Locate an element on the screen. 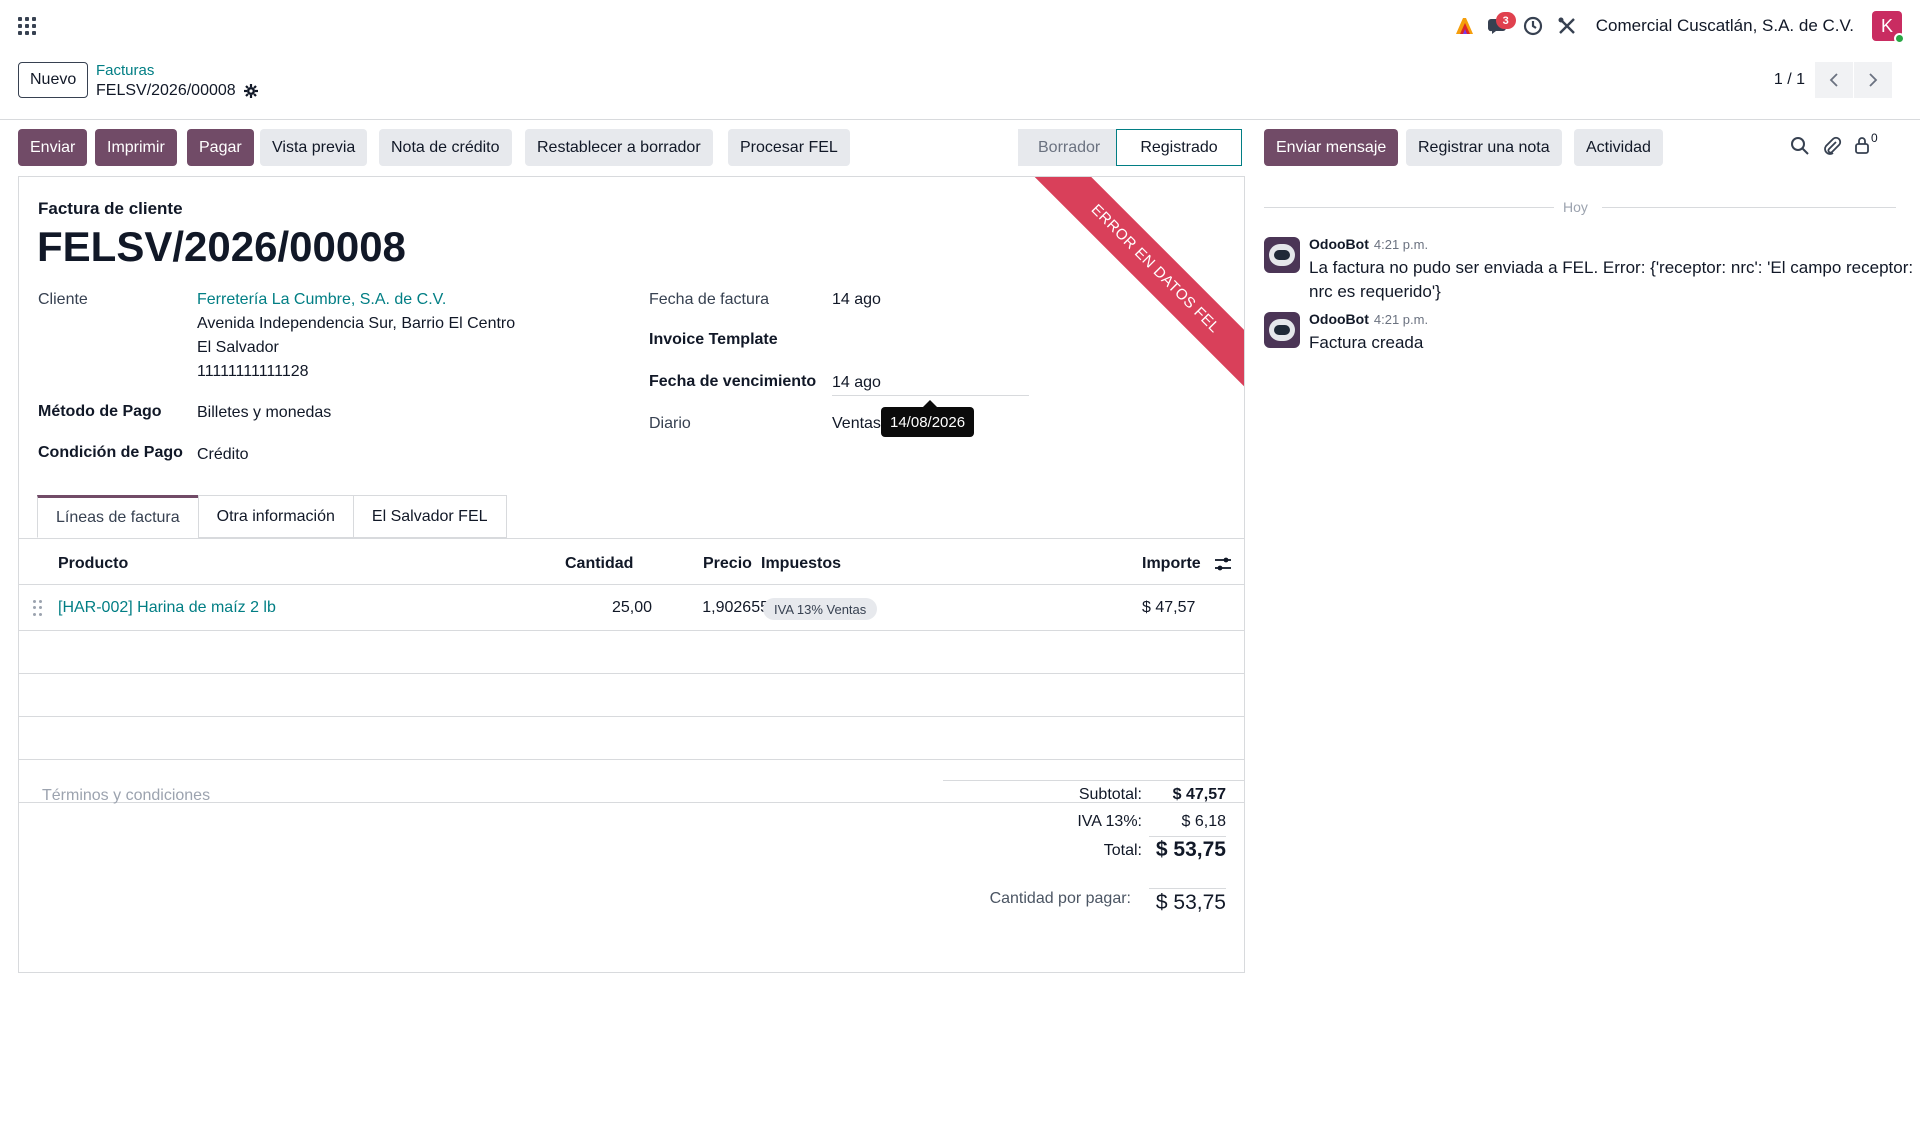  paperclip-icon is located at coordinates (1832, 146).